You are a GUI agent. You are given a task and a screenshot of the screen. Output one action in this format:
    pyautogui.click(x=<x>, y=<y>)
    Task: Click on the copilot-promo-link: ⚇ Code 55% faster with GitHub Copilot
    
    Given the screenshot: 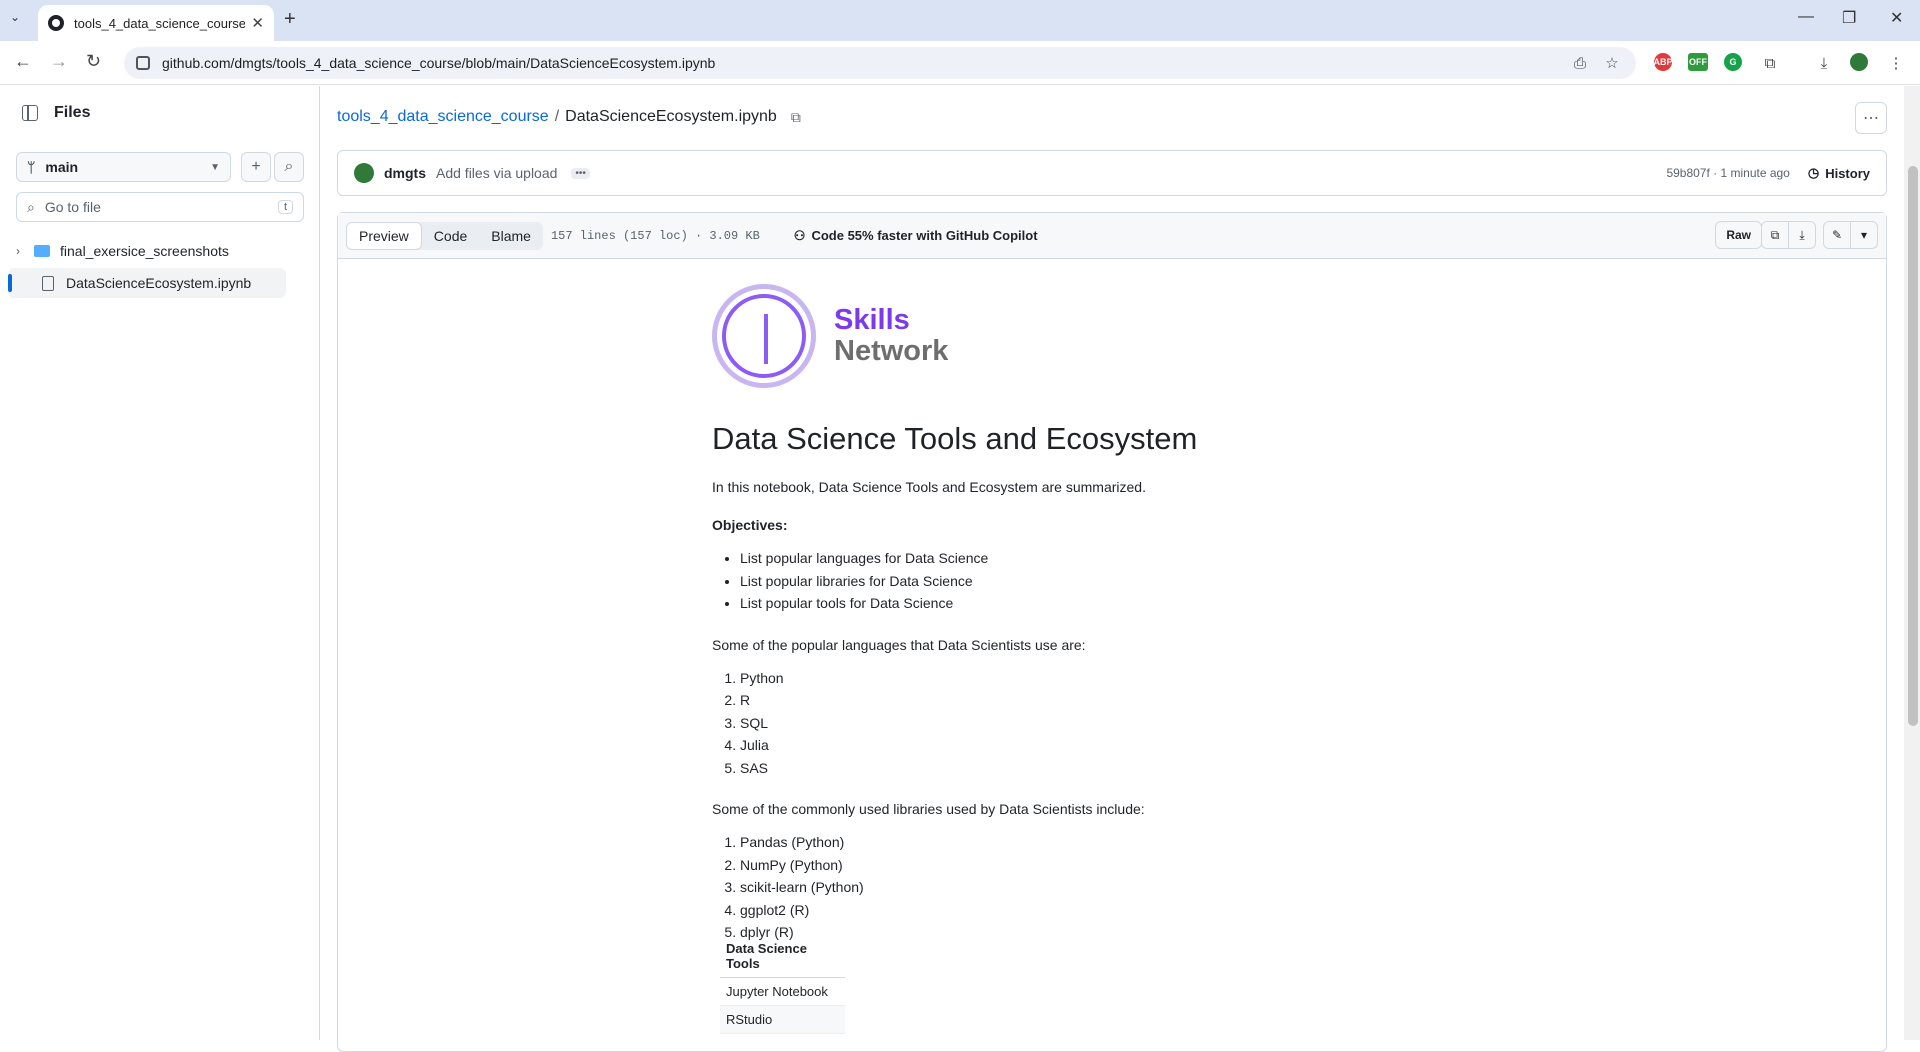 What is the action you would take?
    pyautogui.click(x=916, y=236)
    